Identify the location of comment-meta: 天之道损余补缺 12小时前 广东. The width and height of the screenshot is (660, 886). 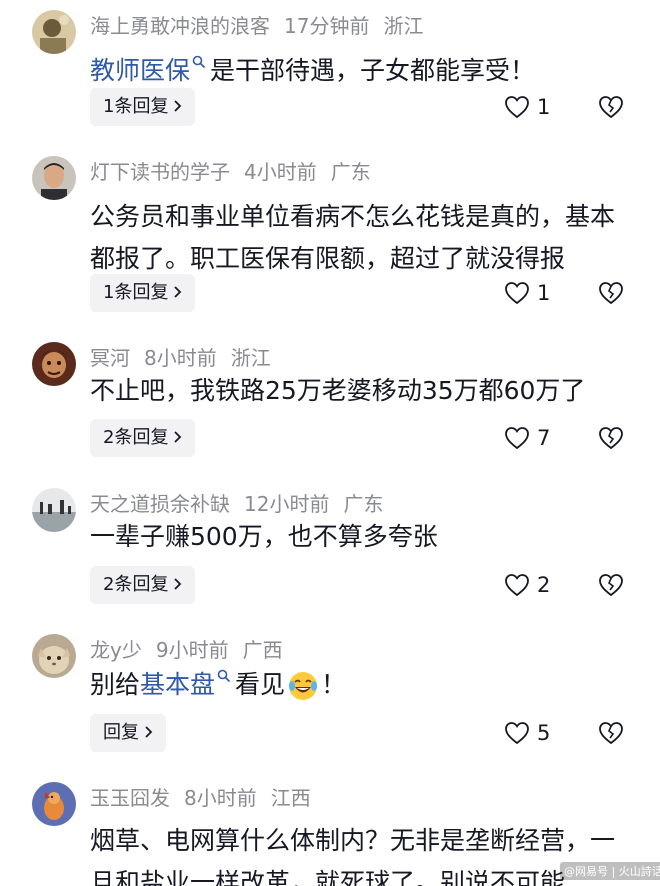
(243, 504).